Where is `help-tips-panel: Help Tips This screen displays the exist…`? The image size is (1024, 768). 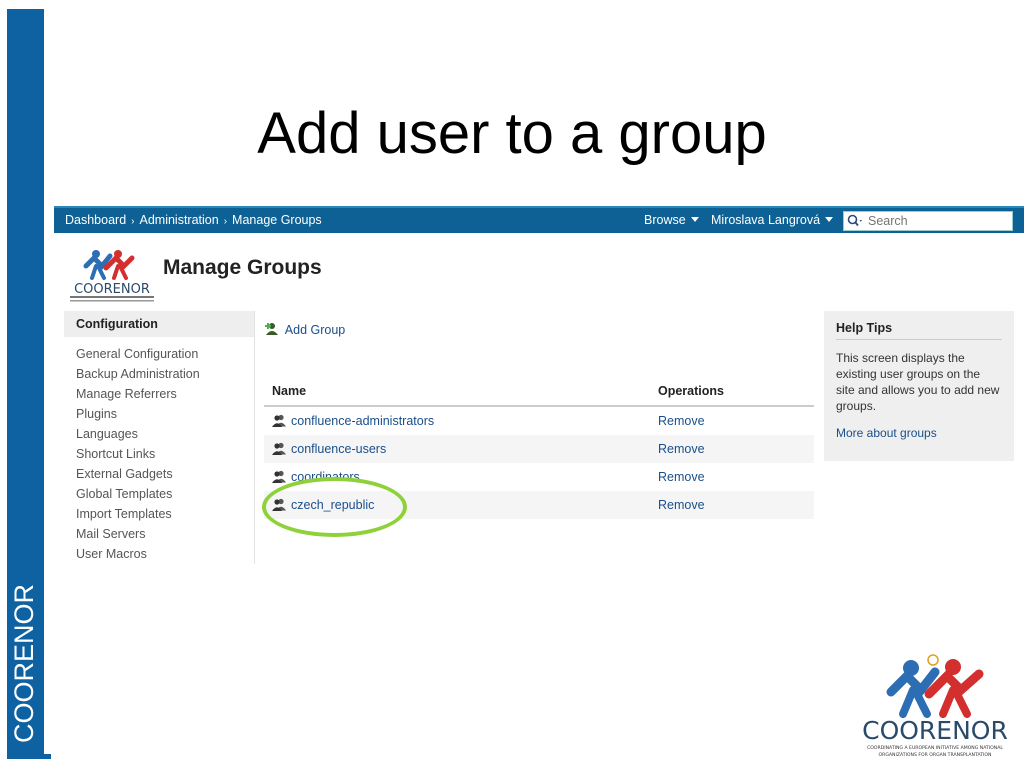
help-tips-panel: Help Tips This screen displays the exist… is located at coordinates (919, 386).